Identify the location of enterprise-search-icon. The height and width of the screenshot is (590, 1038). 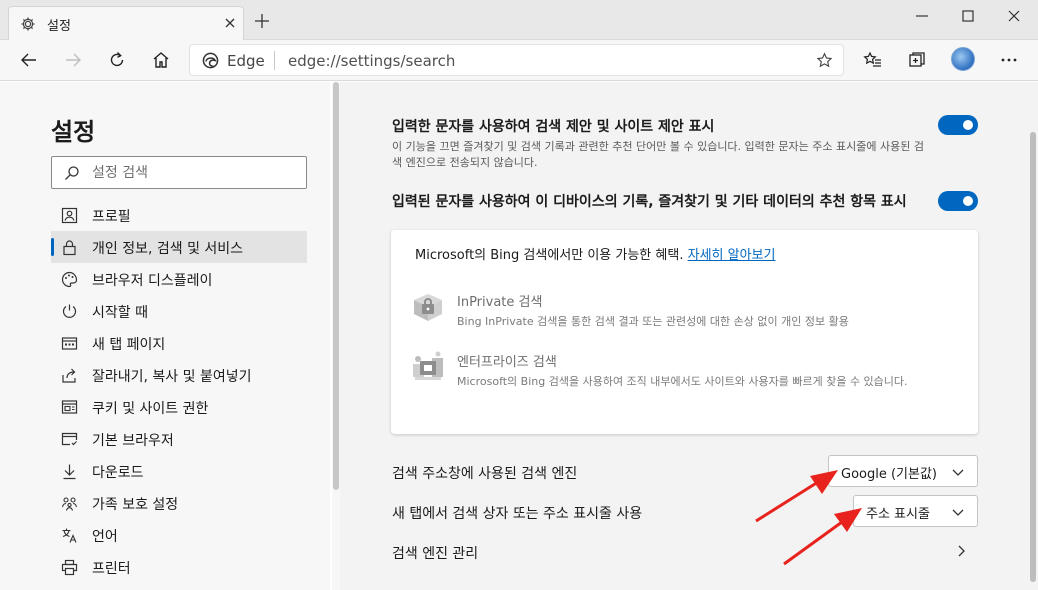
(428, 365).